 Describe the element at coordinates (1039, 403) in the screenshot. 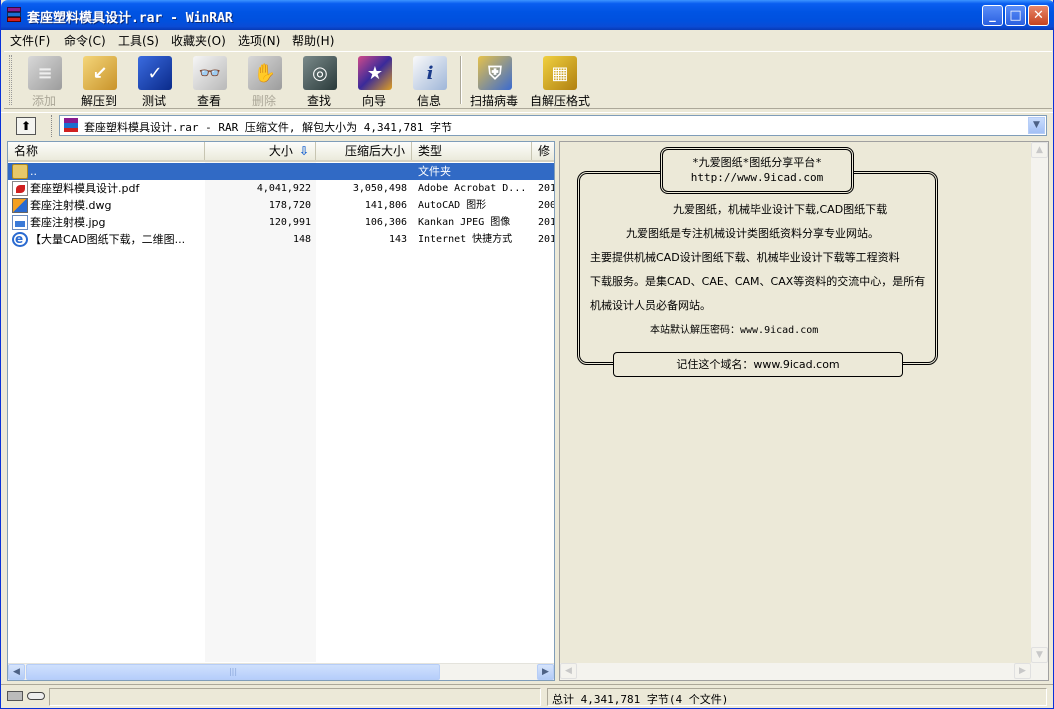

I see `comment-vertical-scrollbar: ▲ ▼` at that location.